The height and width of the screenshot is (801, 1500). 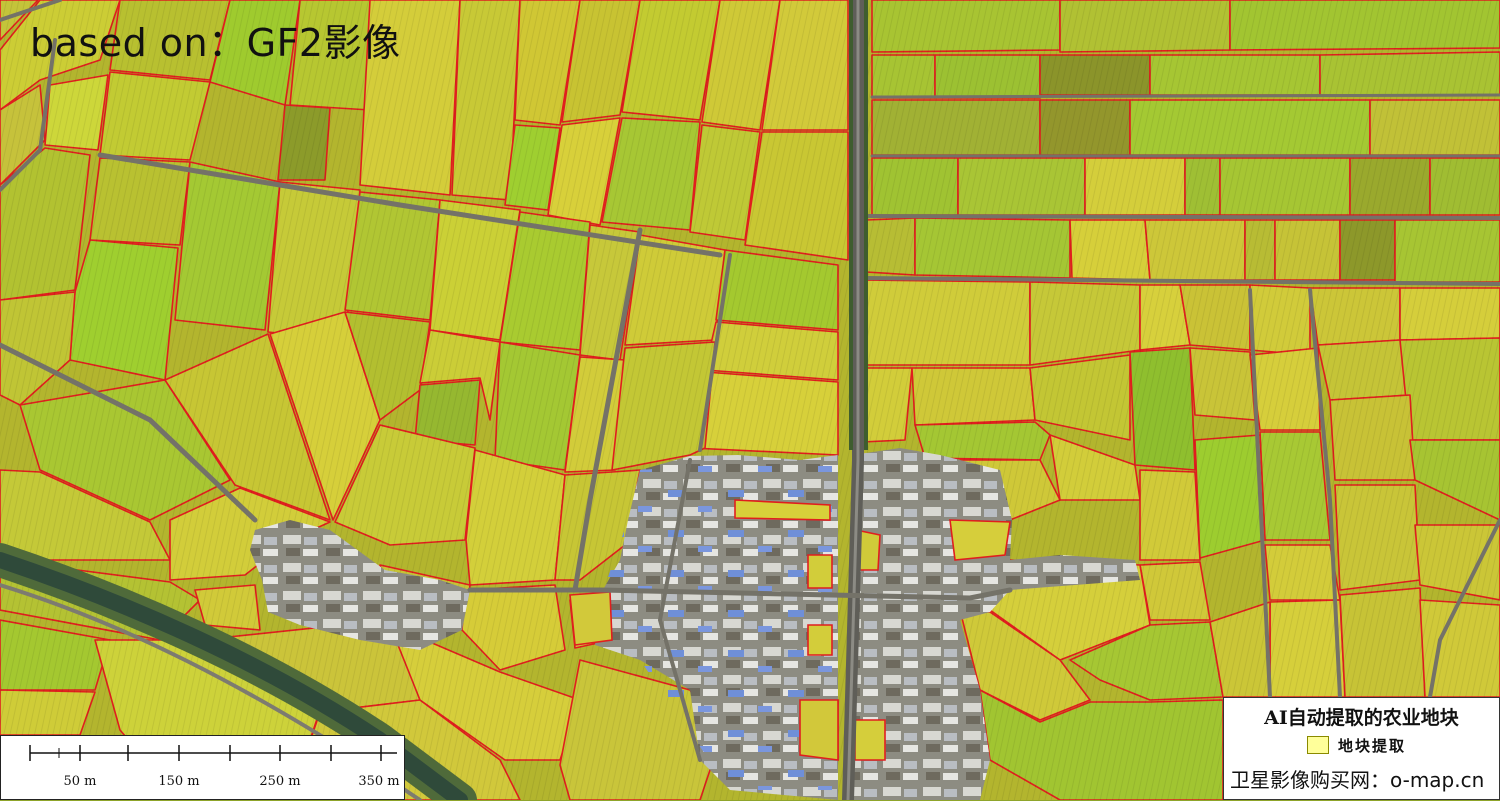 I want to click on imagery-credit: 卫星影像购买网：o-map.cn, so click(x=1357, y=780).